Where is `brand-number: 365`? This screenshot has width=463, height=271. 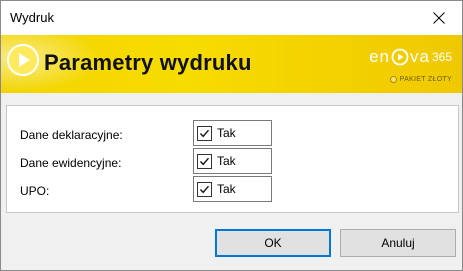
brand-number: 365 is located at coordinates (441, 57).